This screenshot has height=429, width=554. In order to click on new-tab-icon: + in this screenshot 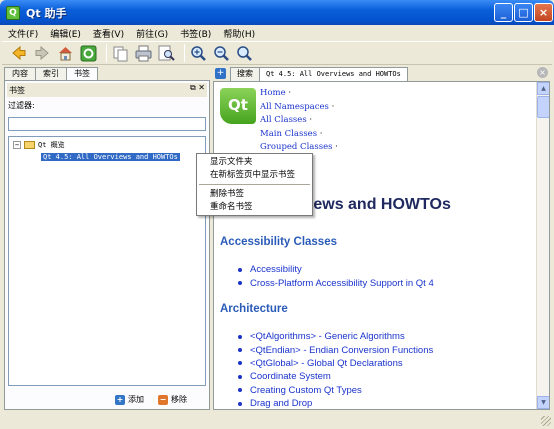, I will do `click(220, 73)`.